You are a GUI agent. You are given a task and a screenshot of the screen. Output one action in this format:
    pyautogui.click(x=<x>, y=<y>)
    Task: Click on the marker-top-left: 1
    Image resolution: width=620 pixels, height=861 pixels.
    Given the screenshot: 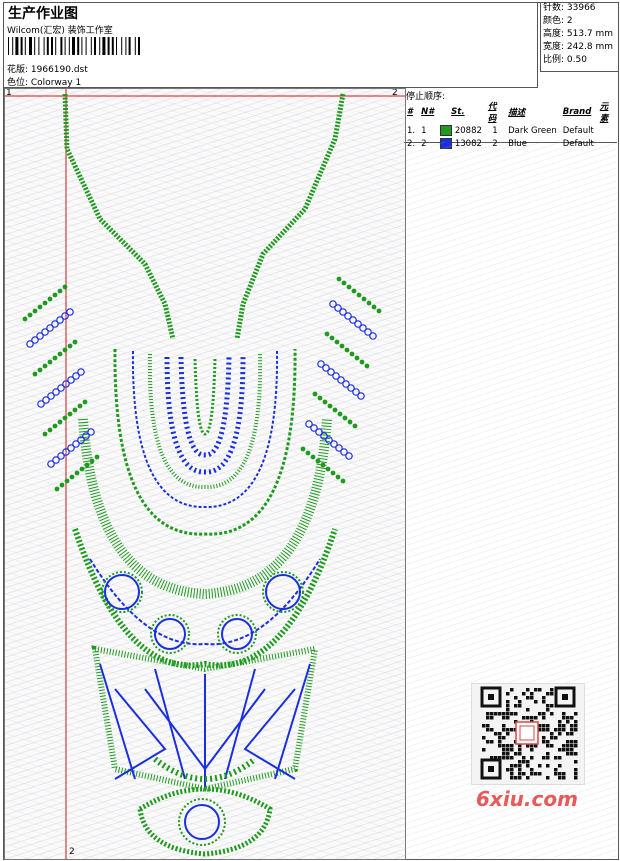 What is the action you would take?
    pyautogui.click(x=9, y=93)
    